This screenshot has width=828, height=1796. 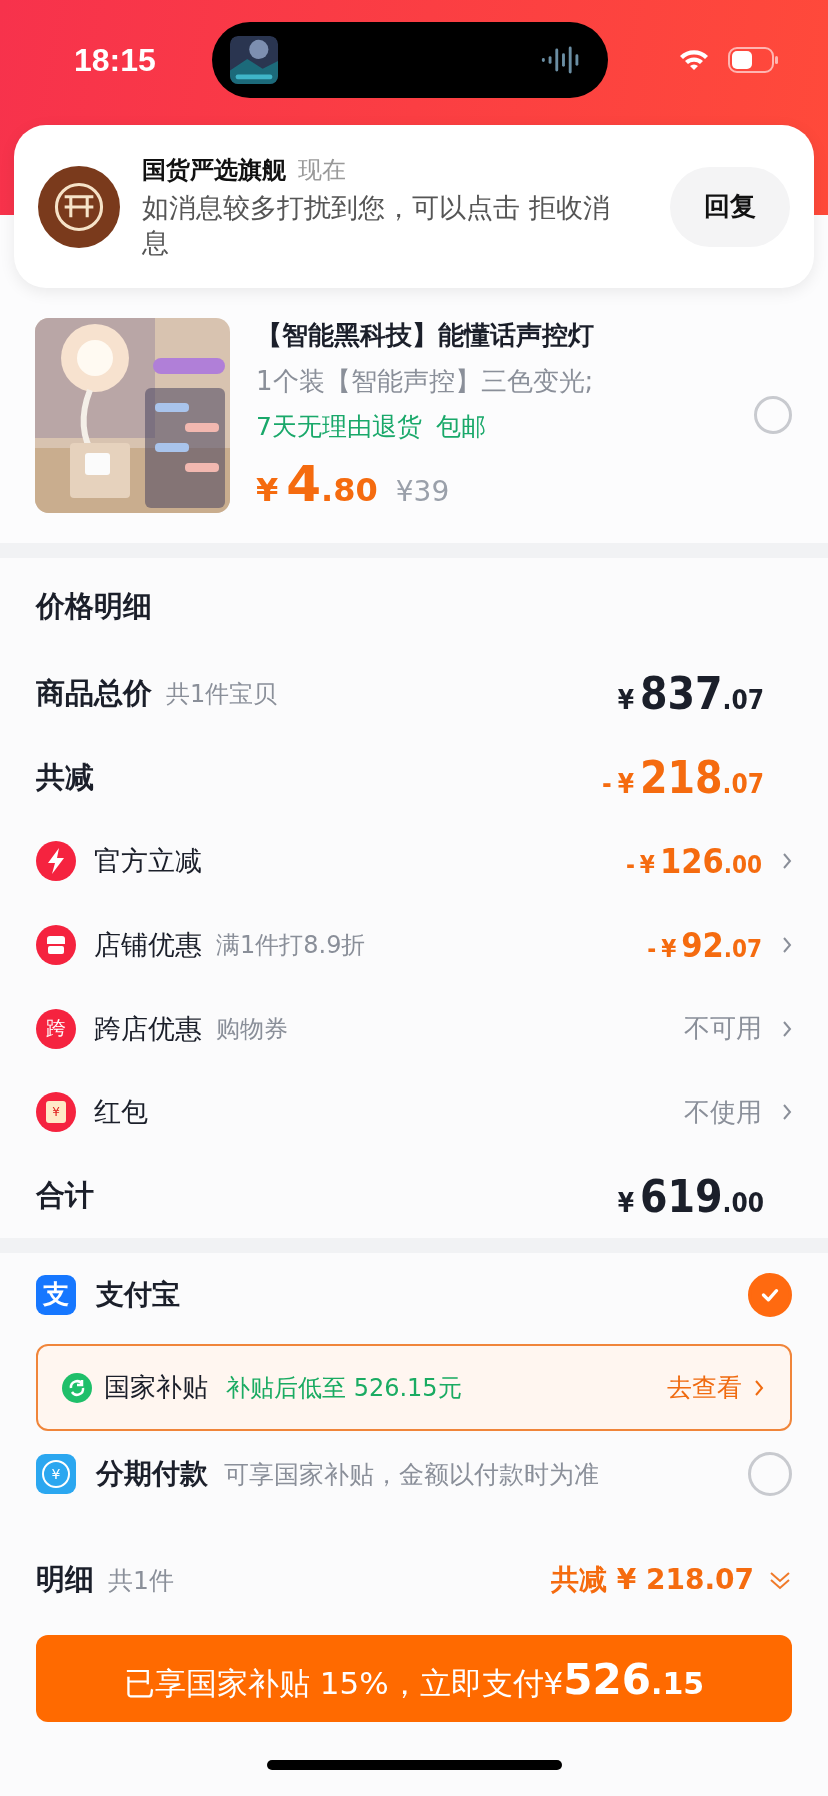 What do you see at coordinates (690, 694) in the screenshot?
I see `amount: ¥837.07` at bounding box center [690, 694].